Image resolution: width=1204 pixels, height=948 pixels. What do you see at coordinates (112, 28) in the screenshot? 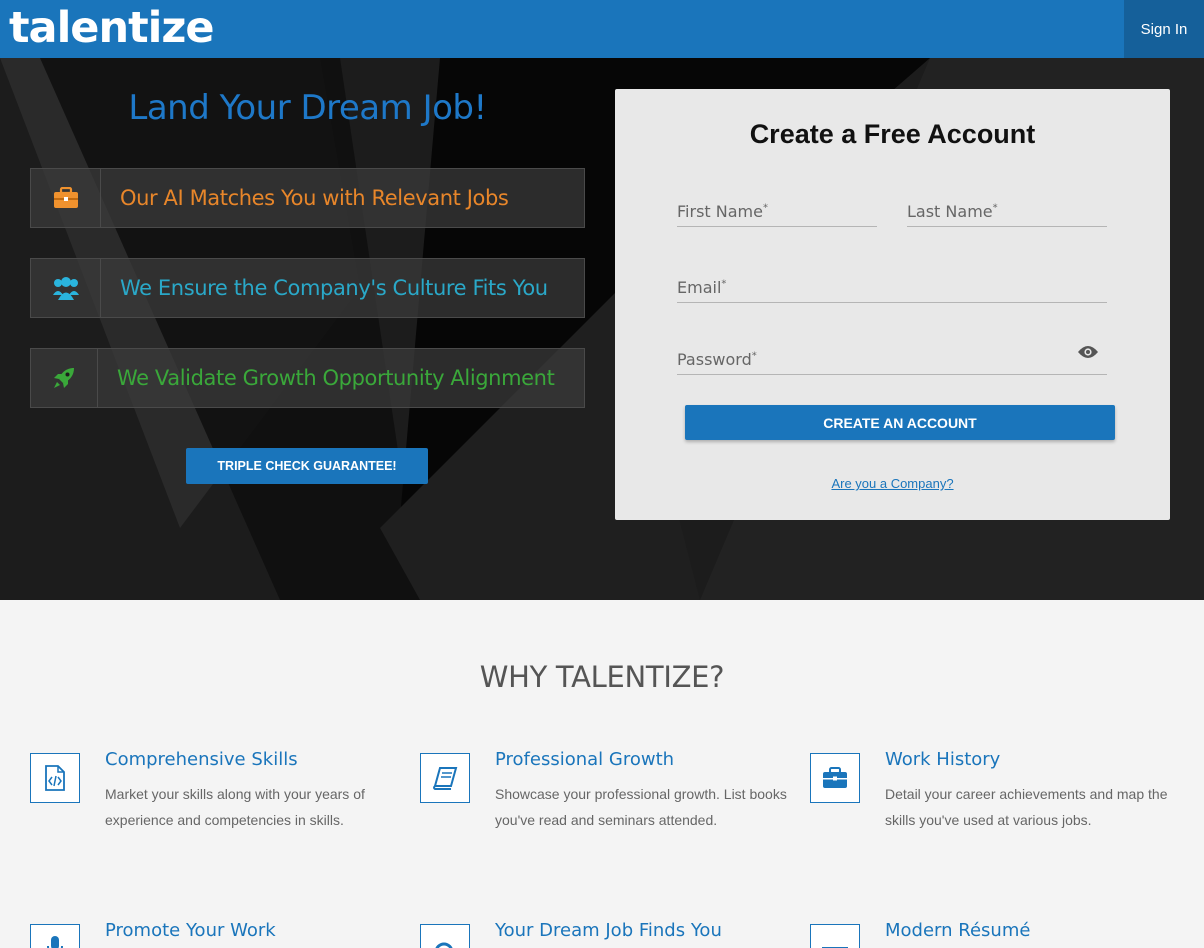
I see `logo: talentize` at bounding box center [112, 28].